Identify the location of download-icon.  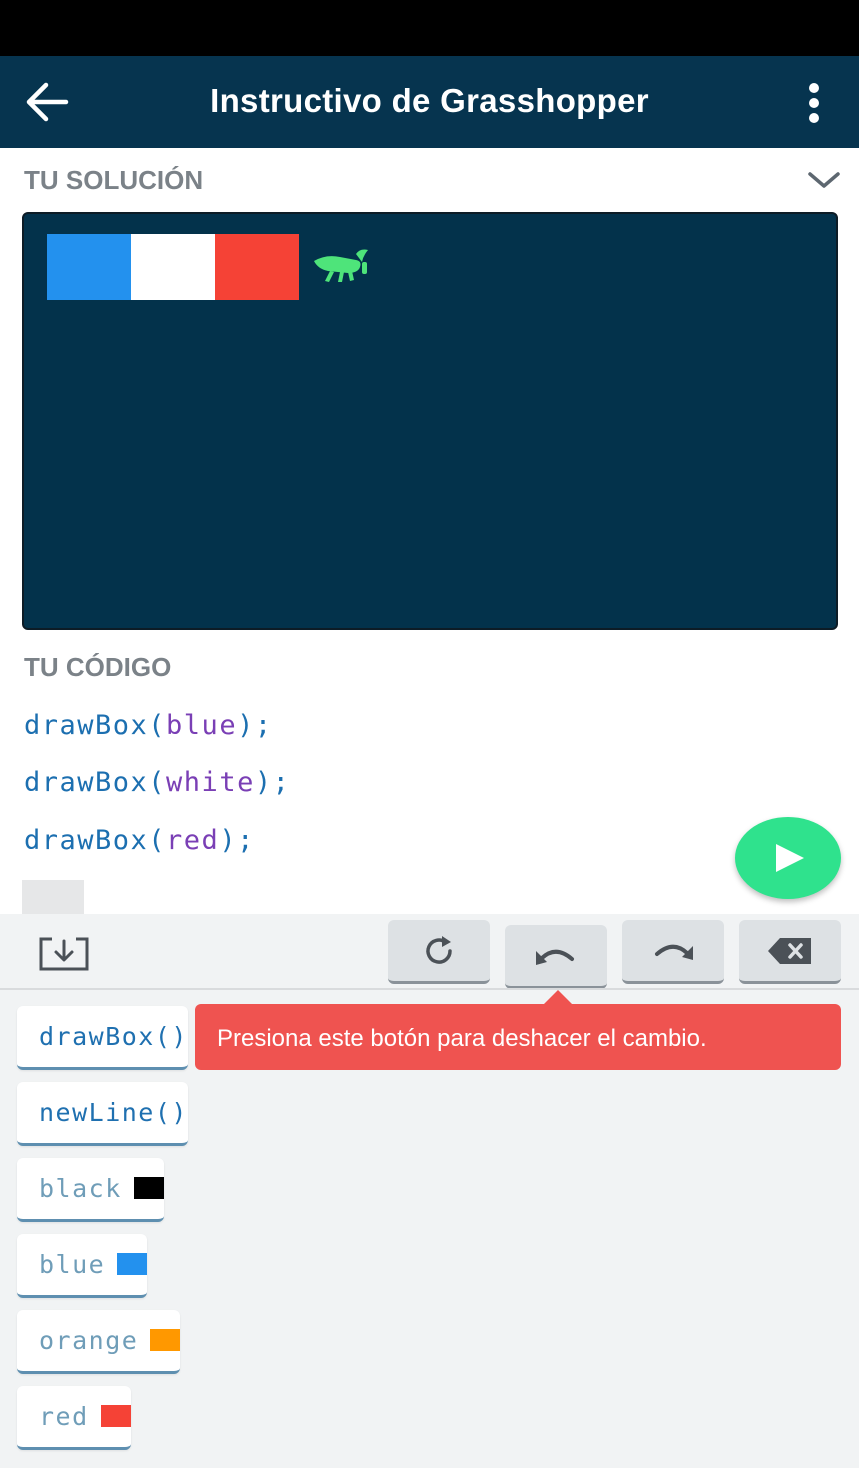
(64, 954).